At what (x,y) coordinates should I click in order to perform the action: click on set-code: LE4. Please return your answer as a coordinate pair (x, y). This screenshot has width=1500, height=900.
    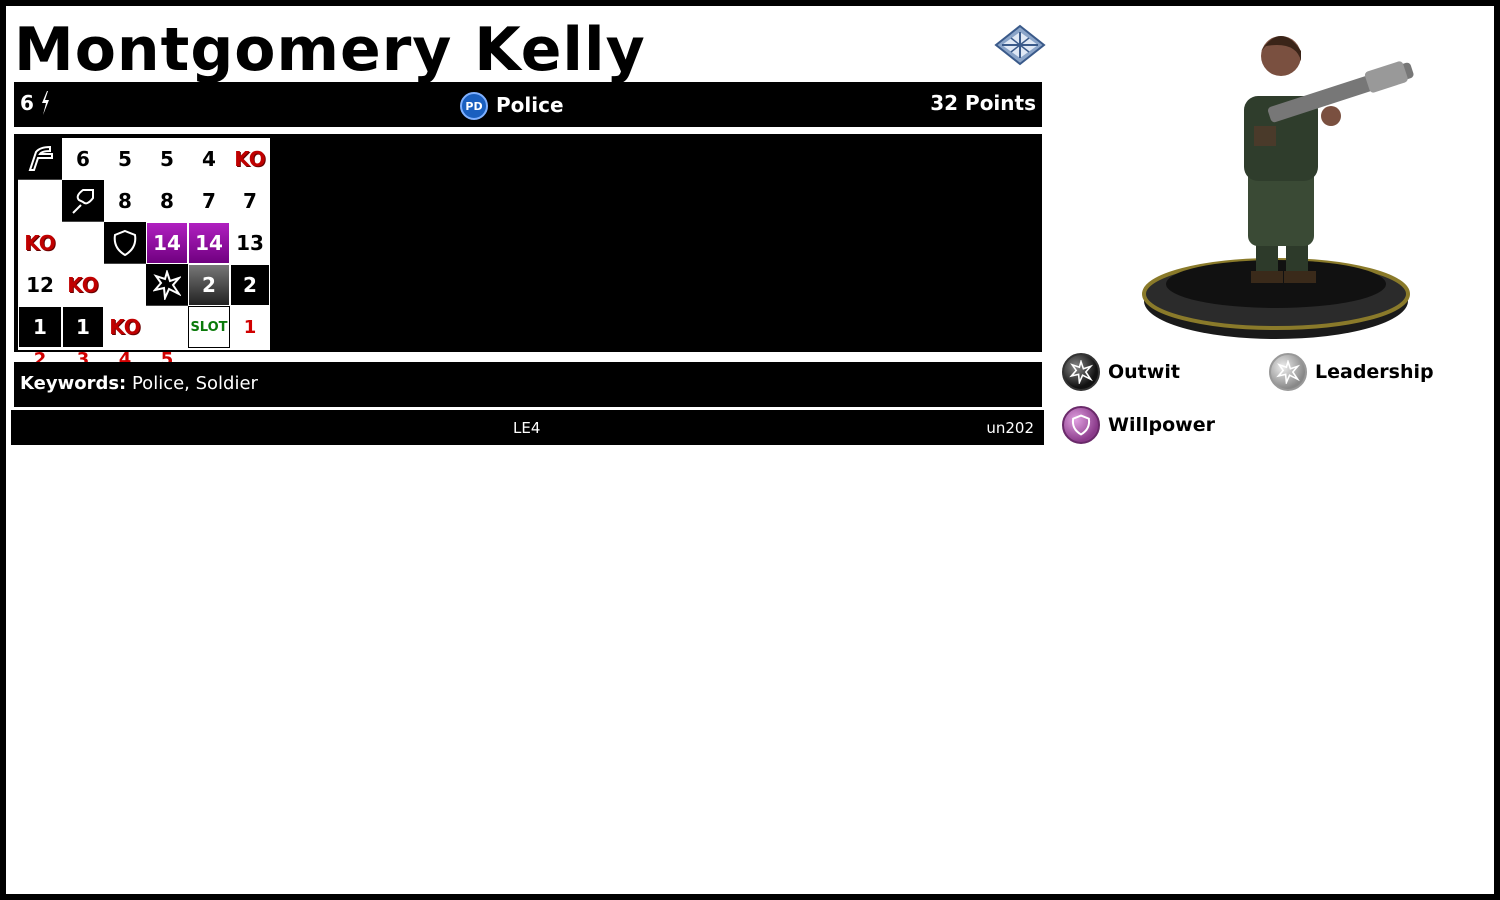
    Looking at the image, I should click on (527, 428).